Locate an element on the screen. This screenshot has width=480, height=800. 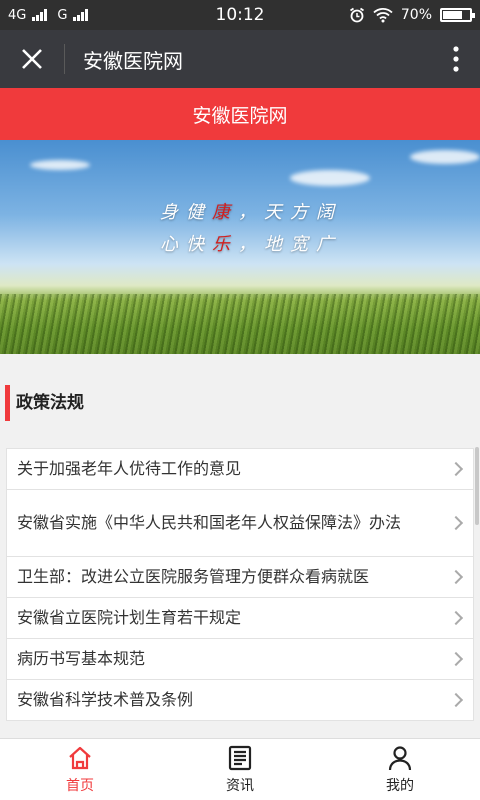
list-item-text: 安徽省科学技术普及条例 is located at coordinates (105, 699).